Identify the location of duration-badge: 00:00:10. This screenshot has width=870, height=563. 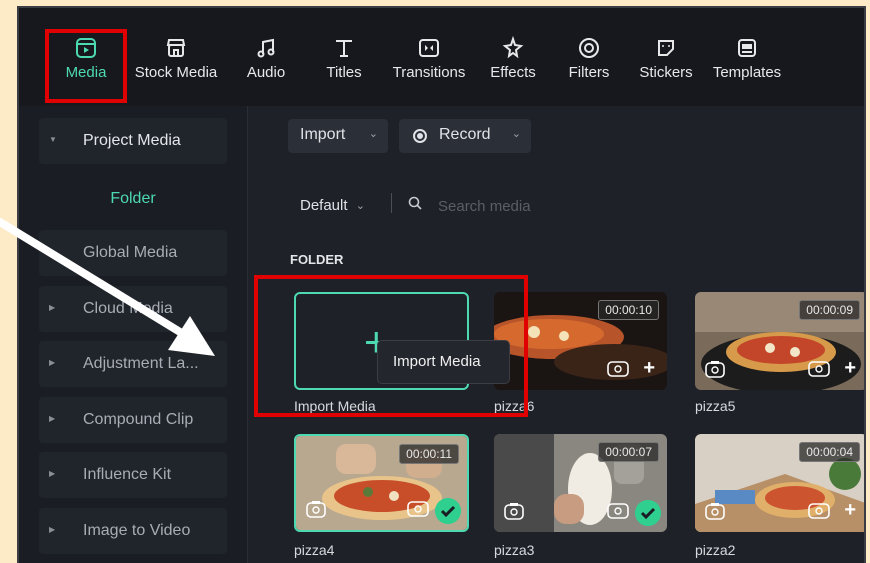
(628, 310).